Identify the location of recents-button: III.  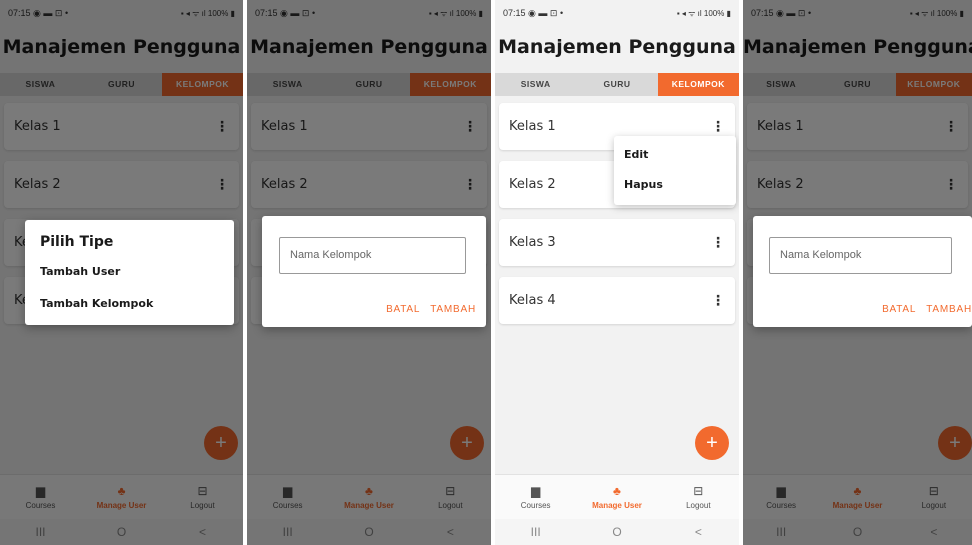
(535, 532).